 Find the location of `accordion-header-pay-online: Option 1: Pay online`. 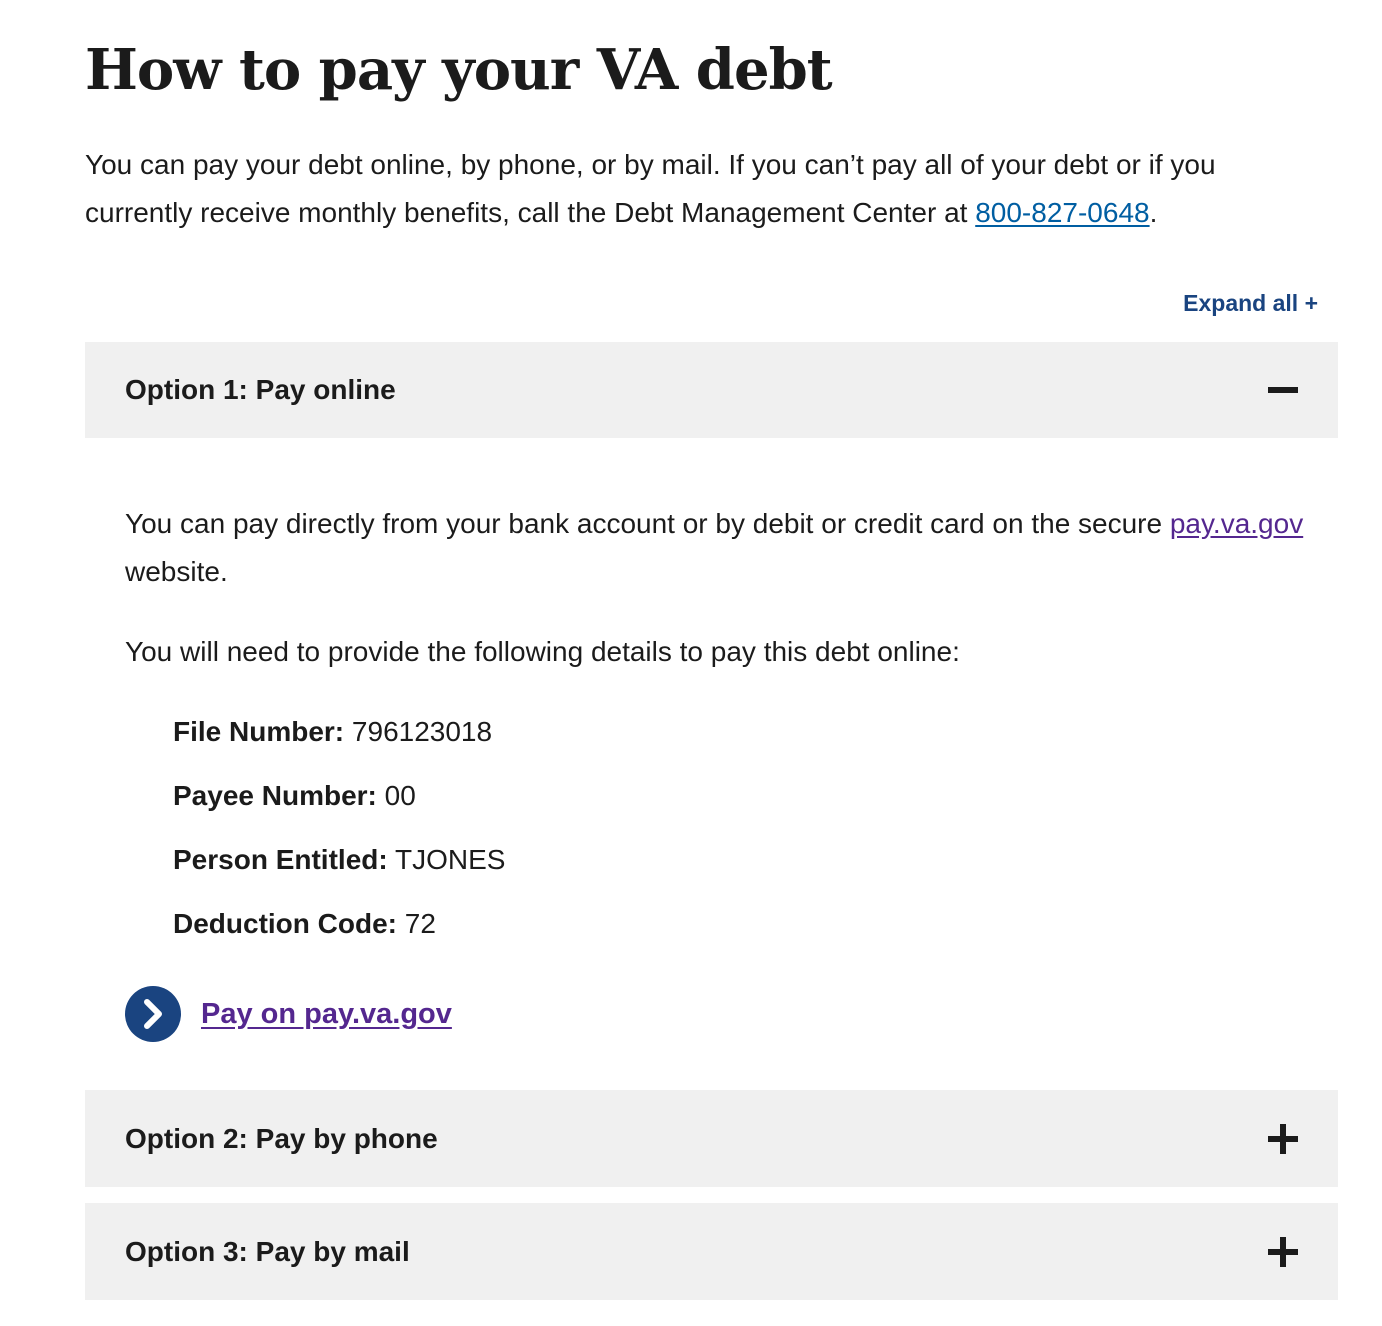

accordion-header-pay-online: Option 1: Pay online is located at coordinates (711, 390).